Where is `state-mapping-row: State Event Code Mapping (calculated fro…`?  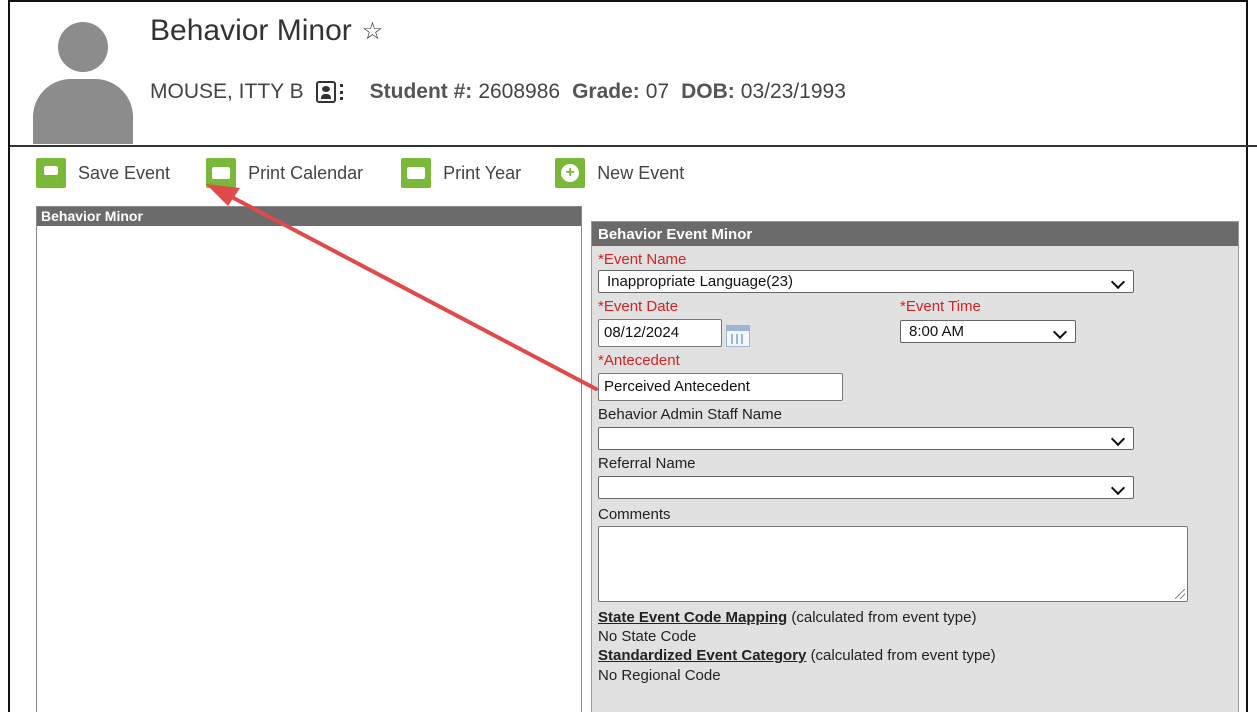
state-mapping-row: State Event Code Mapping (calculated fro… is located at coordinates (787, 617).